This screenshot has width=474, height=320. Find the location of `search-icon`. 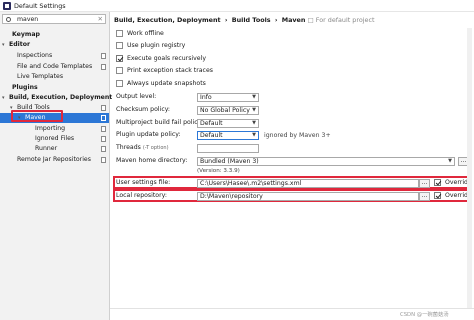

search-icon is located at coordinates (8, 19).